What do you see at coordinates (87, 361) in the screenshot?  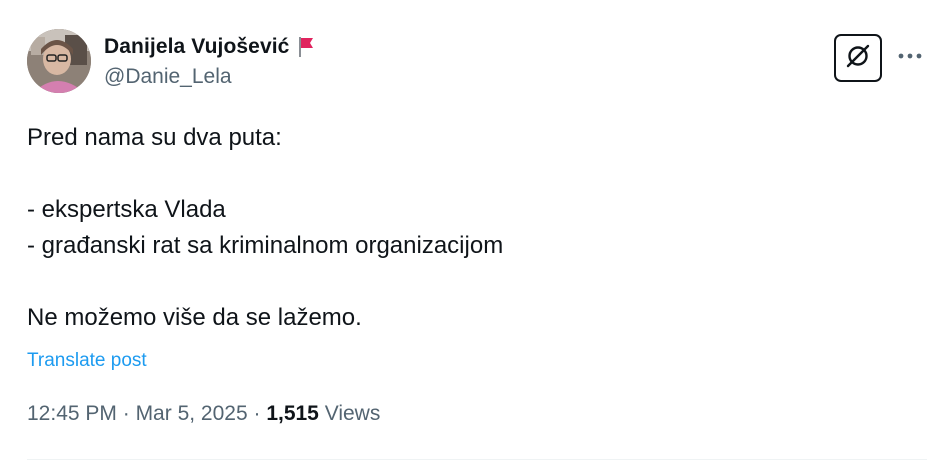 I see `translate-post-link: Translate post` at bounding box center [87, 361].